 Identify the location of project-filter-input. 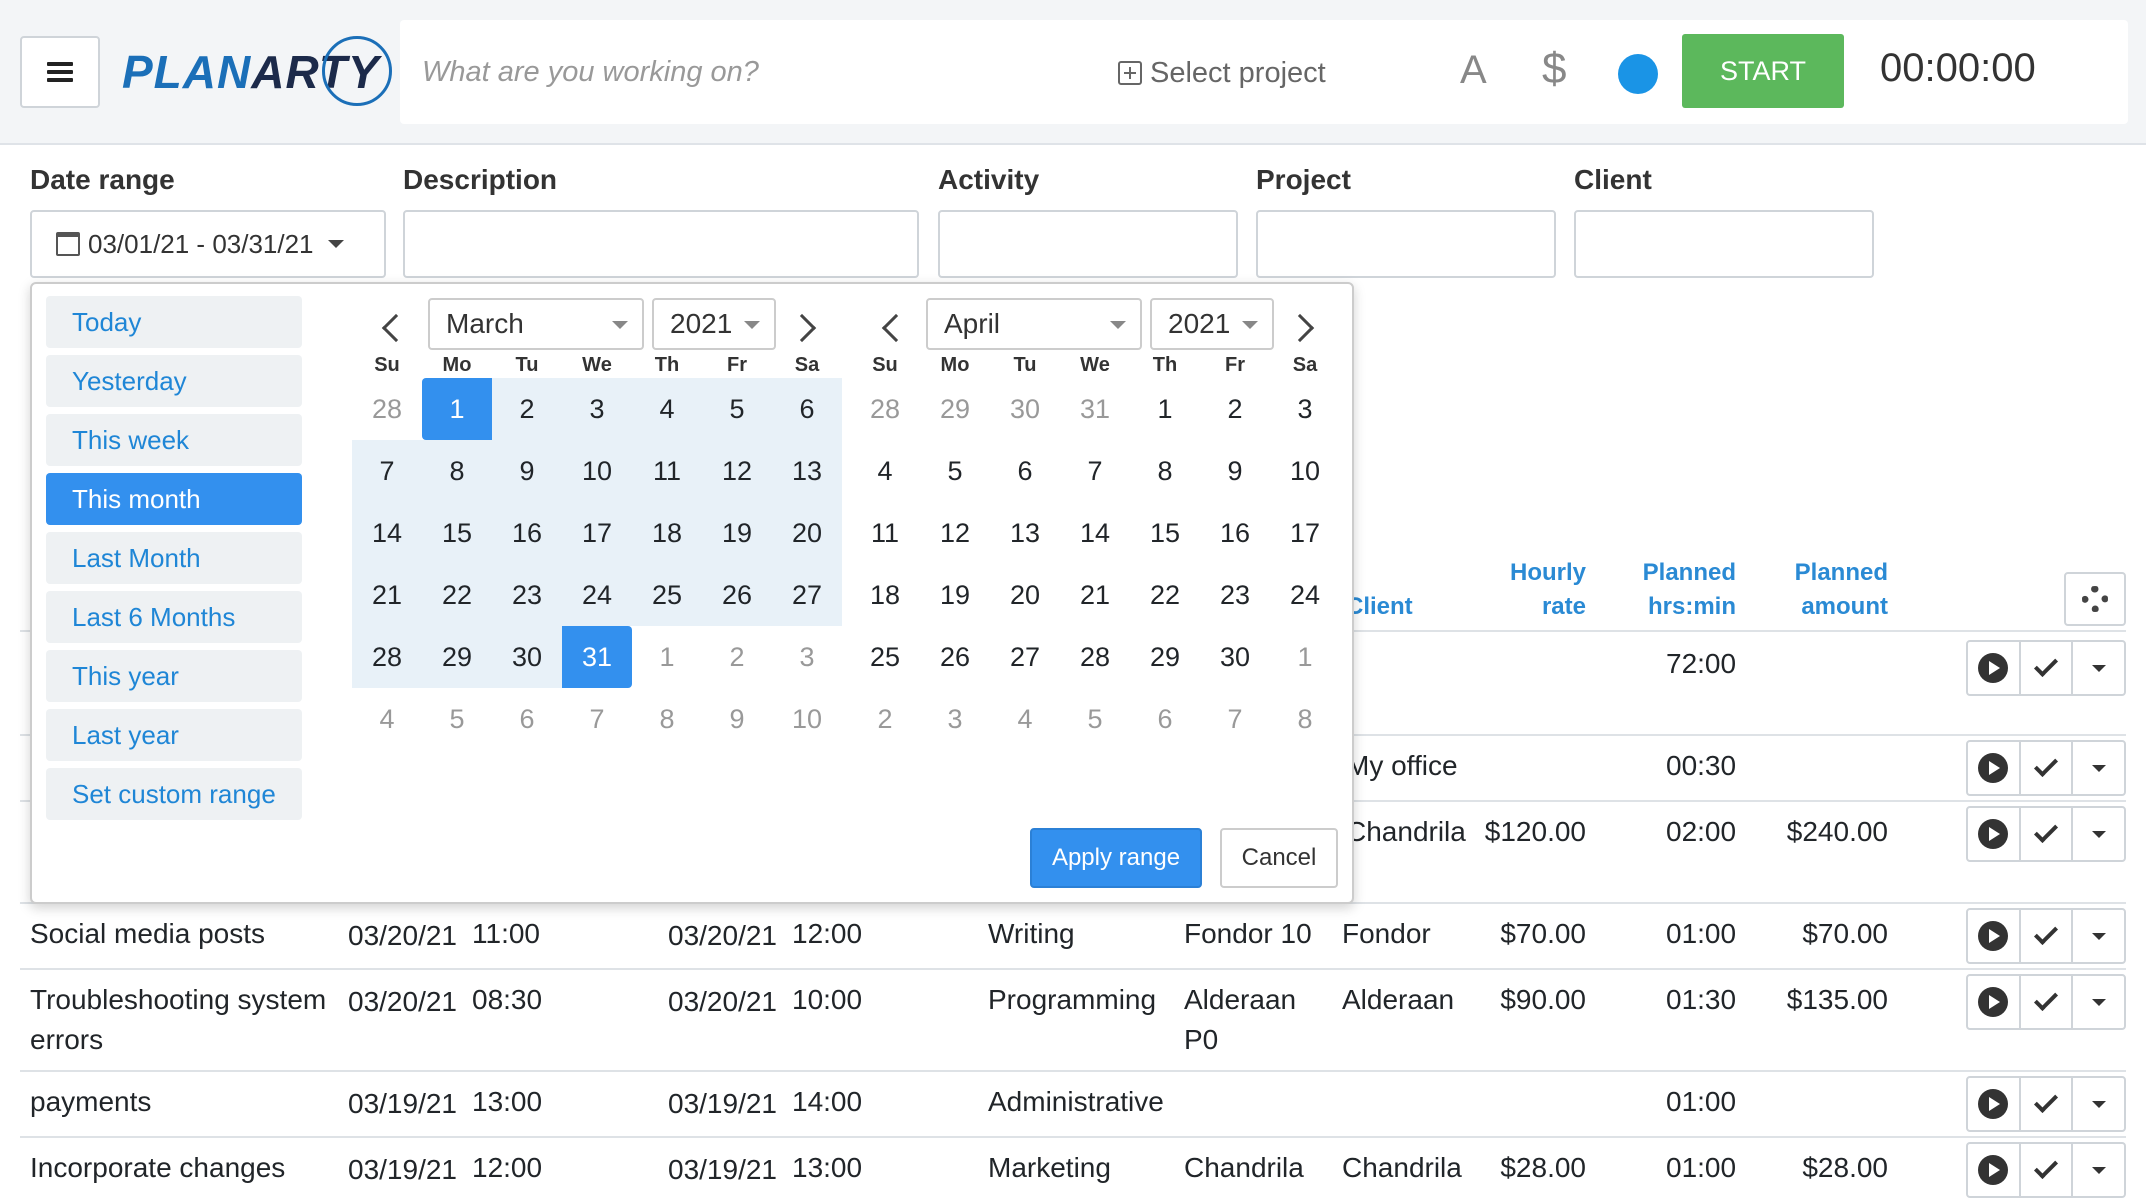
(1406, 244).